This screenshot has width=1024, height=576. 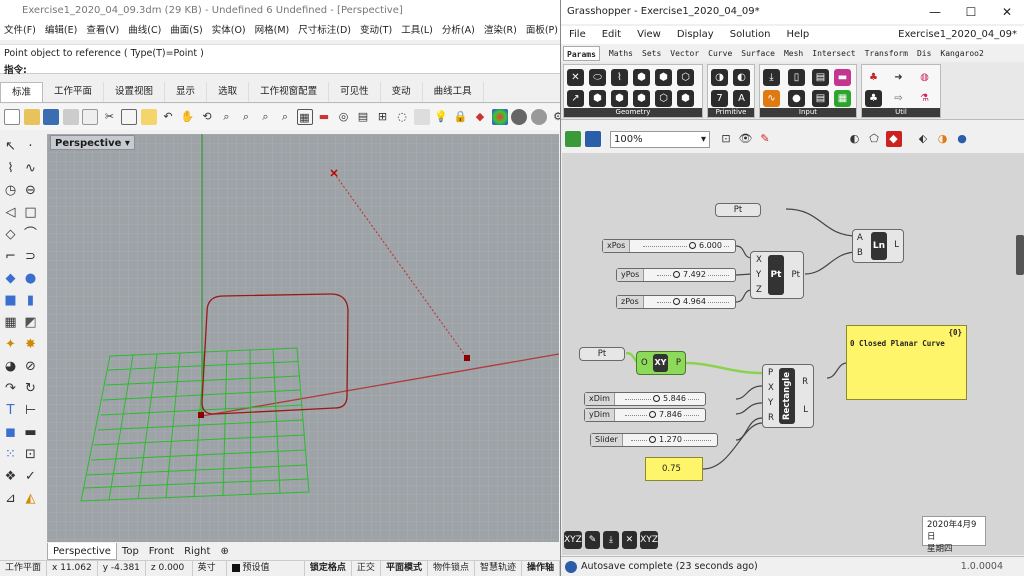 What do you see at coordinates (685, 77) in the screenshot?
I see `param-surface-icon: ⬡` at bounding box center [685, 77].